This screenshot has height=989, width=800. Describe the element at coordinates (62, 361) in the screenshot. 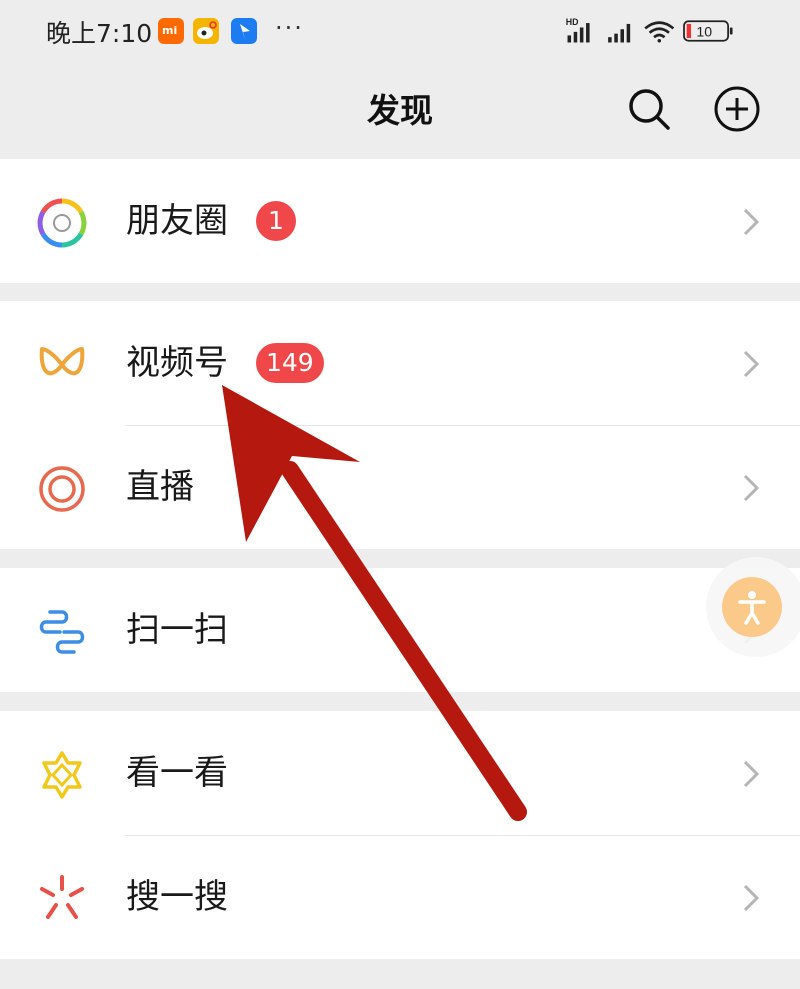

I see `channels-icon` at that location.